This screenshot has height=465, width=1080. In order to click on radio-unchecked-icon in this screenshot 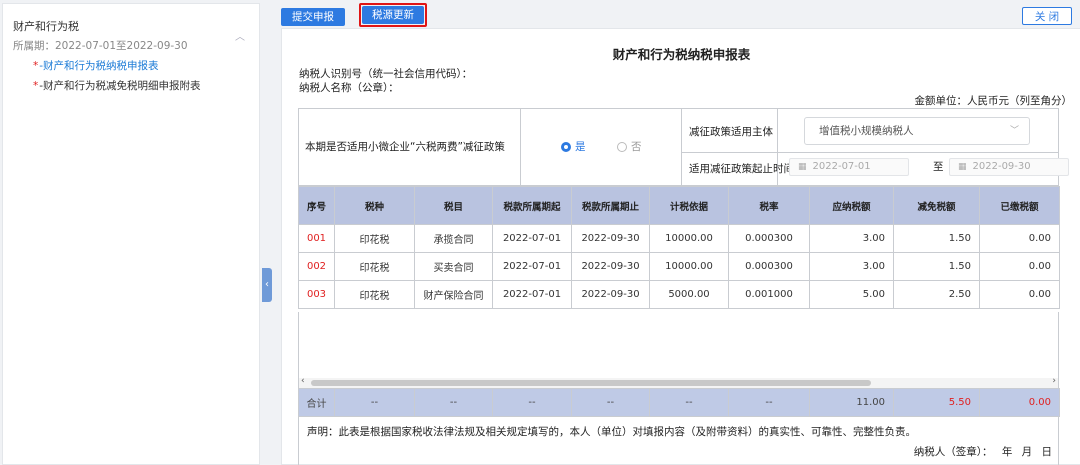, I will do `click(622, 146)`.